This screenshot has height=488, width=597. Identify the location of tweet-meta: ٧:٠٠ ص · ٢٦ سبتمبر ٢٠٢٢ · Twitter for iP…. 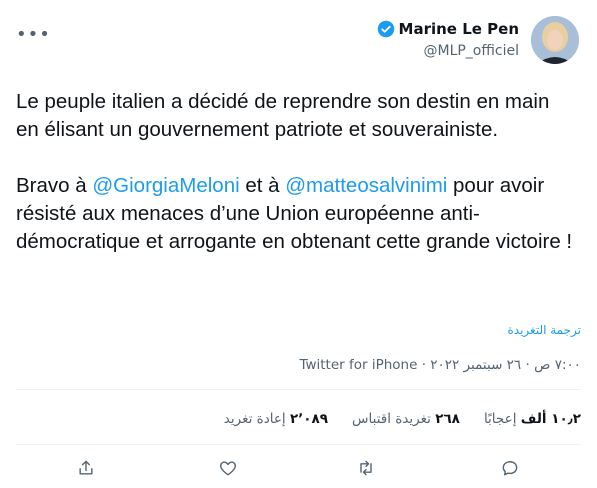
(440, 365).